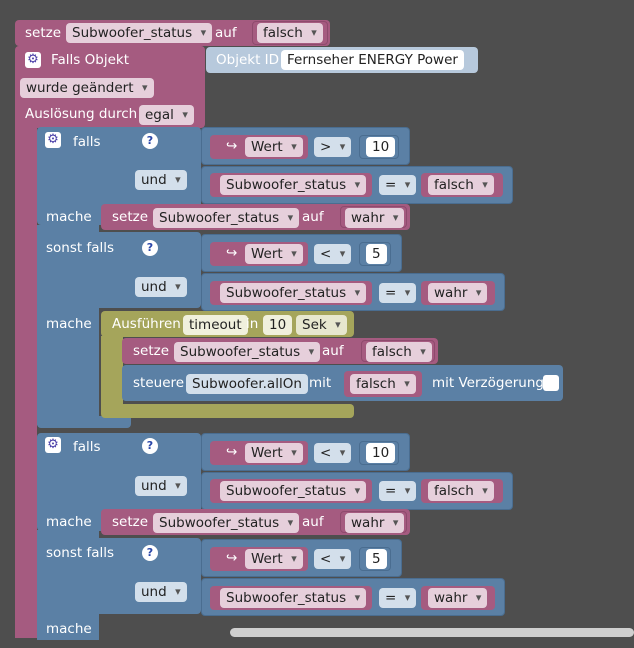  What do you see at coordinates (159, 383) in the screenshot?
I see `control-label: steuere` at bounding box center [159, 383].